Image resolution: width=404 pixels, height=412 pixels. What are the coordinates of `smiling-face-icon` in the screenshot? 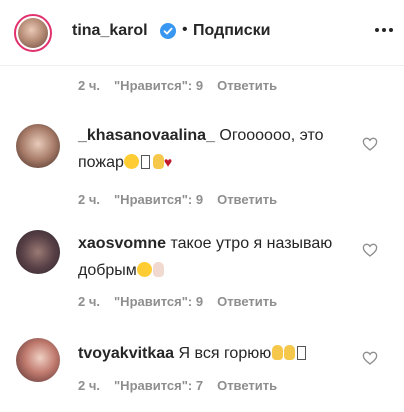 It's located at (131, 161).